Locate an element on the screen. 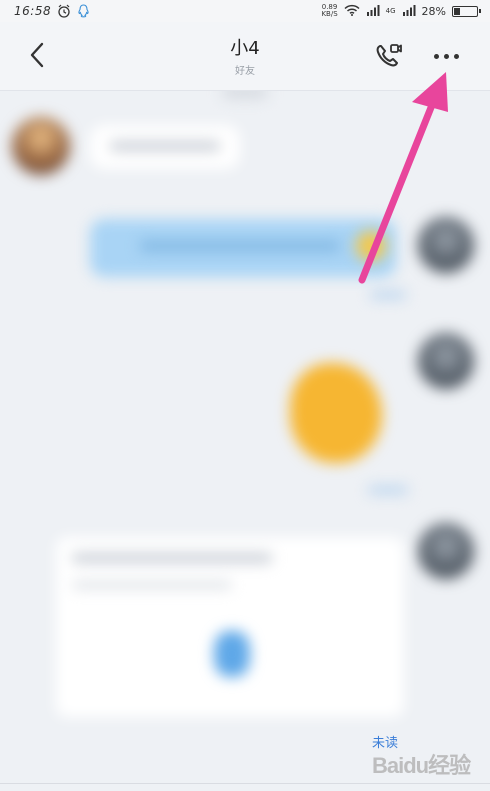 This screenshot has height=791, width=490. contact-name: 小4 is located at coordinates (245, 48).